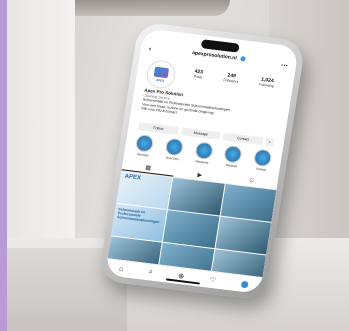  Describe the element at coordinates (148, 168) in the screenshot. I see `grid-icon: ▦` at that location.